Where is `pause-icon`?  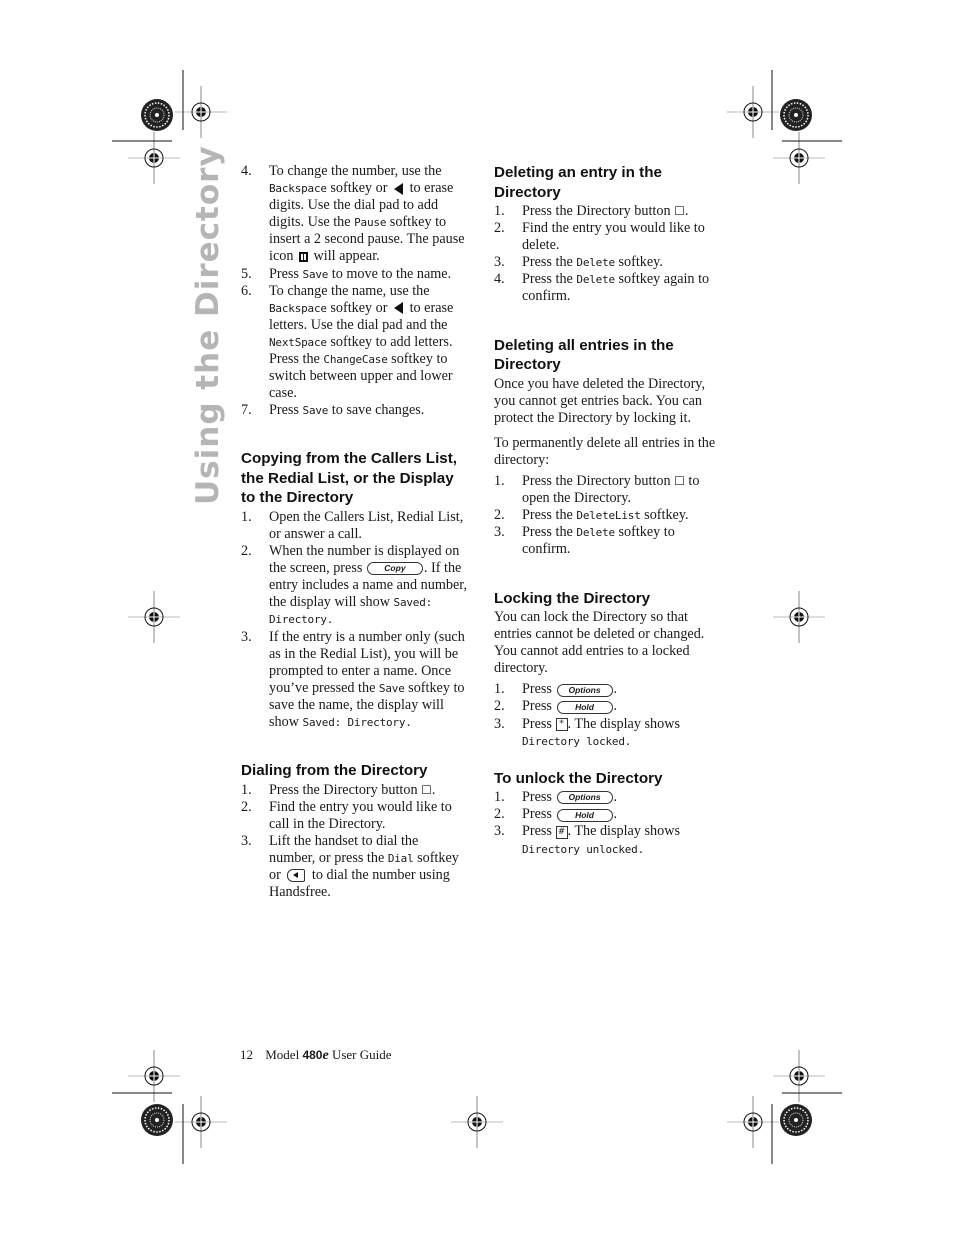 pause-icon is located at coordinates (303, 257).